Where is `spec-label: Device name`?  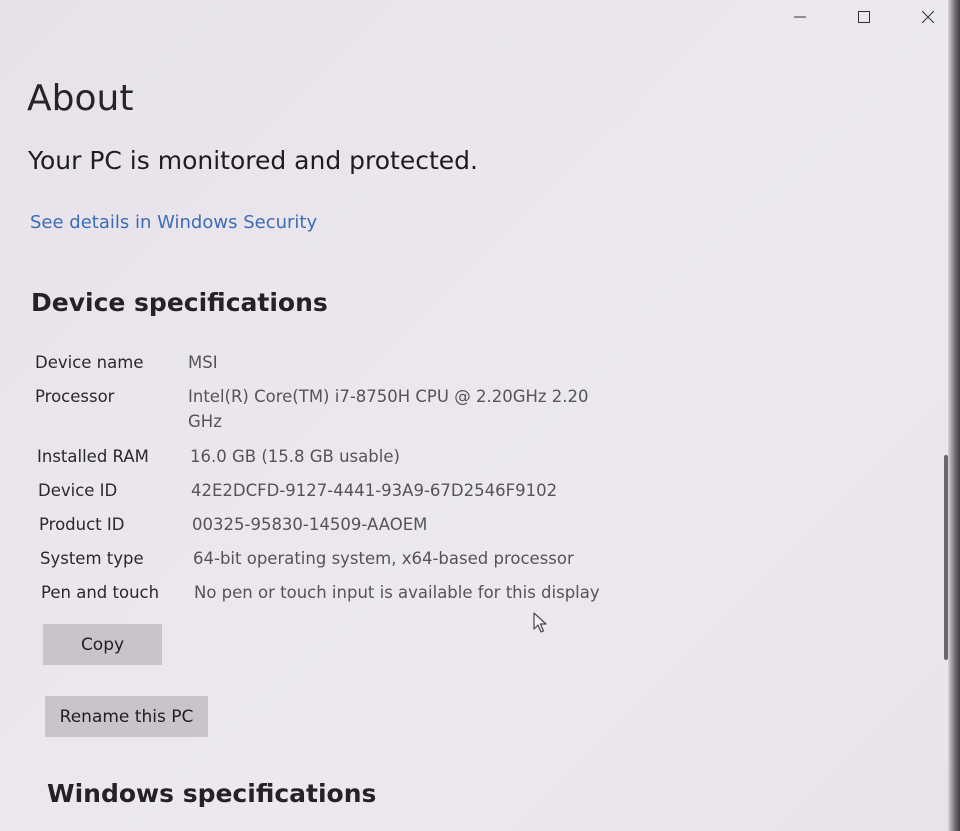
spec-label: Device name is located at coordinates (89, 362).